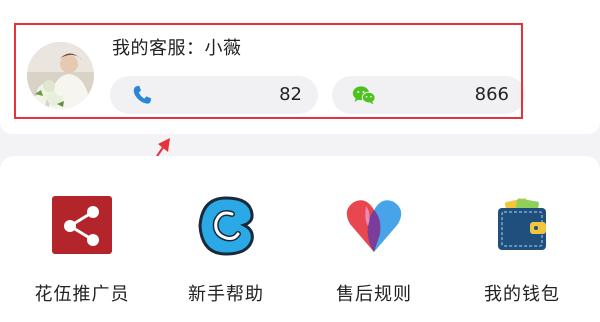 This screenshot has width=600, height=322. I want to click on menu-item-label: 花伍推广员, so click(82, 294).